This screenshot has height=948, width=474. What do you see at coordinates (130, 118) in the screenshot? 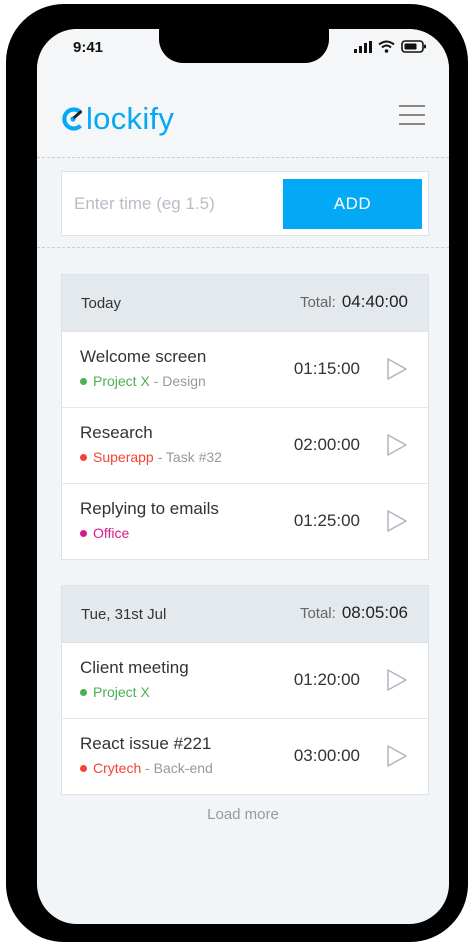
I see `logo-text: lockify` at bounding box center [130, 118].